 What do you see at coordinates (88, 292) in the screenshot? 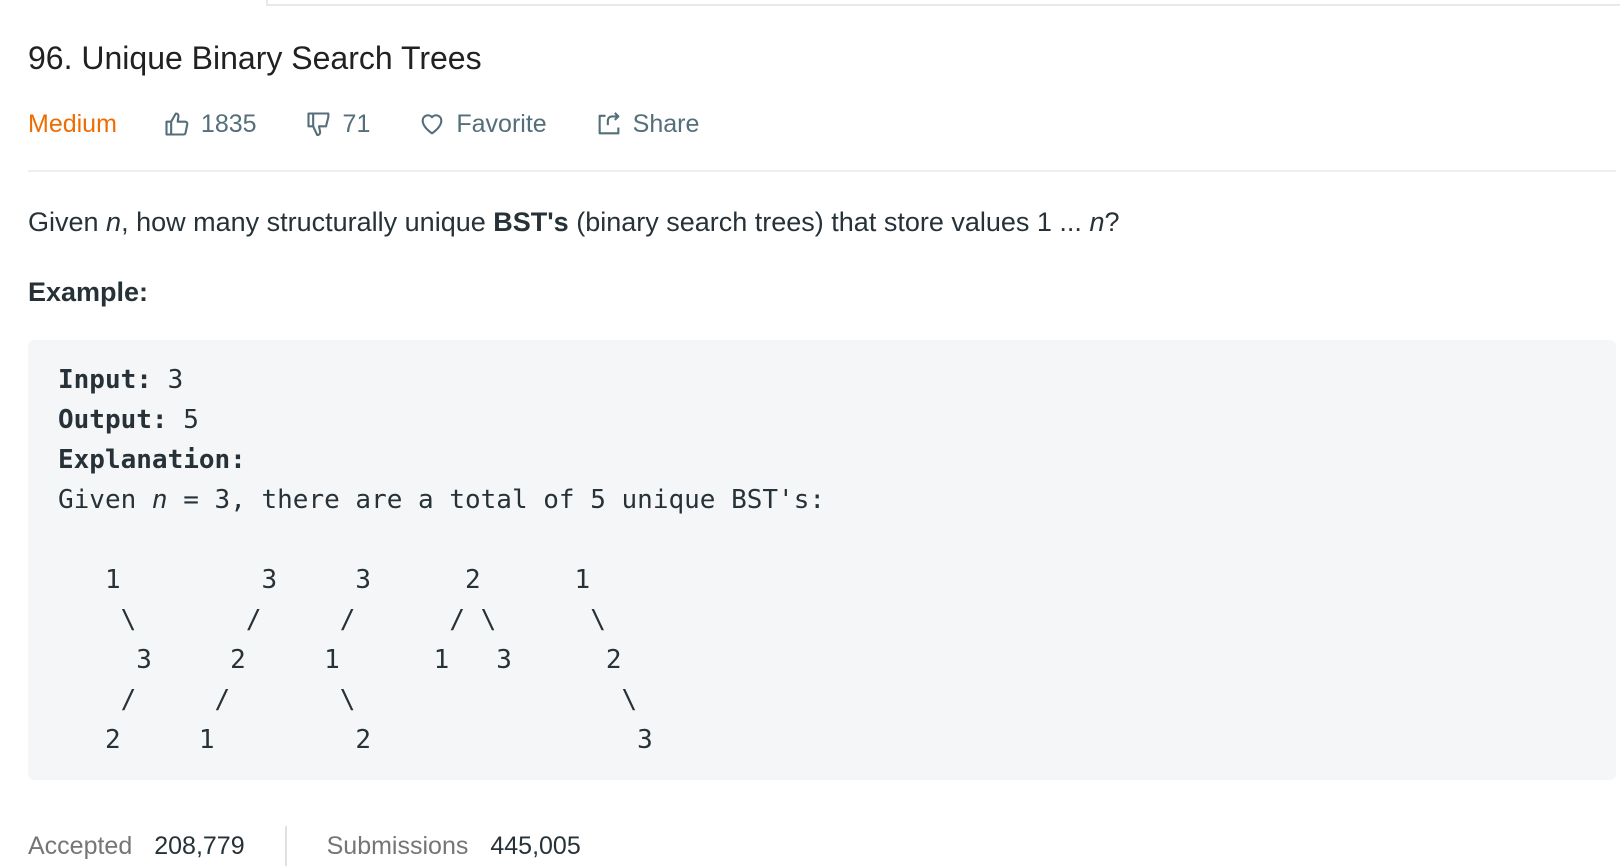
I see `example-heading: Example:` at bounding box center [88, 292].